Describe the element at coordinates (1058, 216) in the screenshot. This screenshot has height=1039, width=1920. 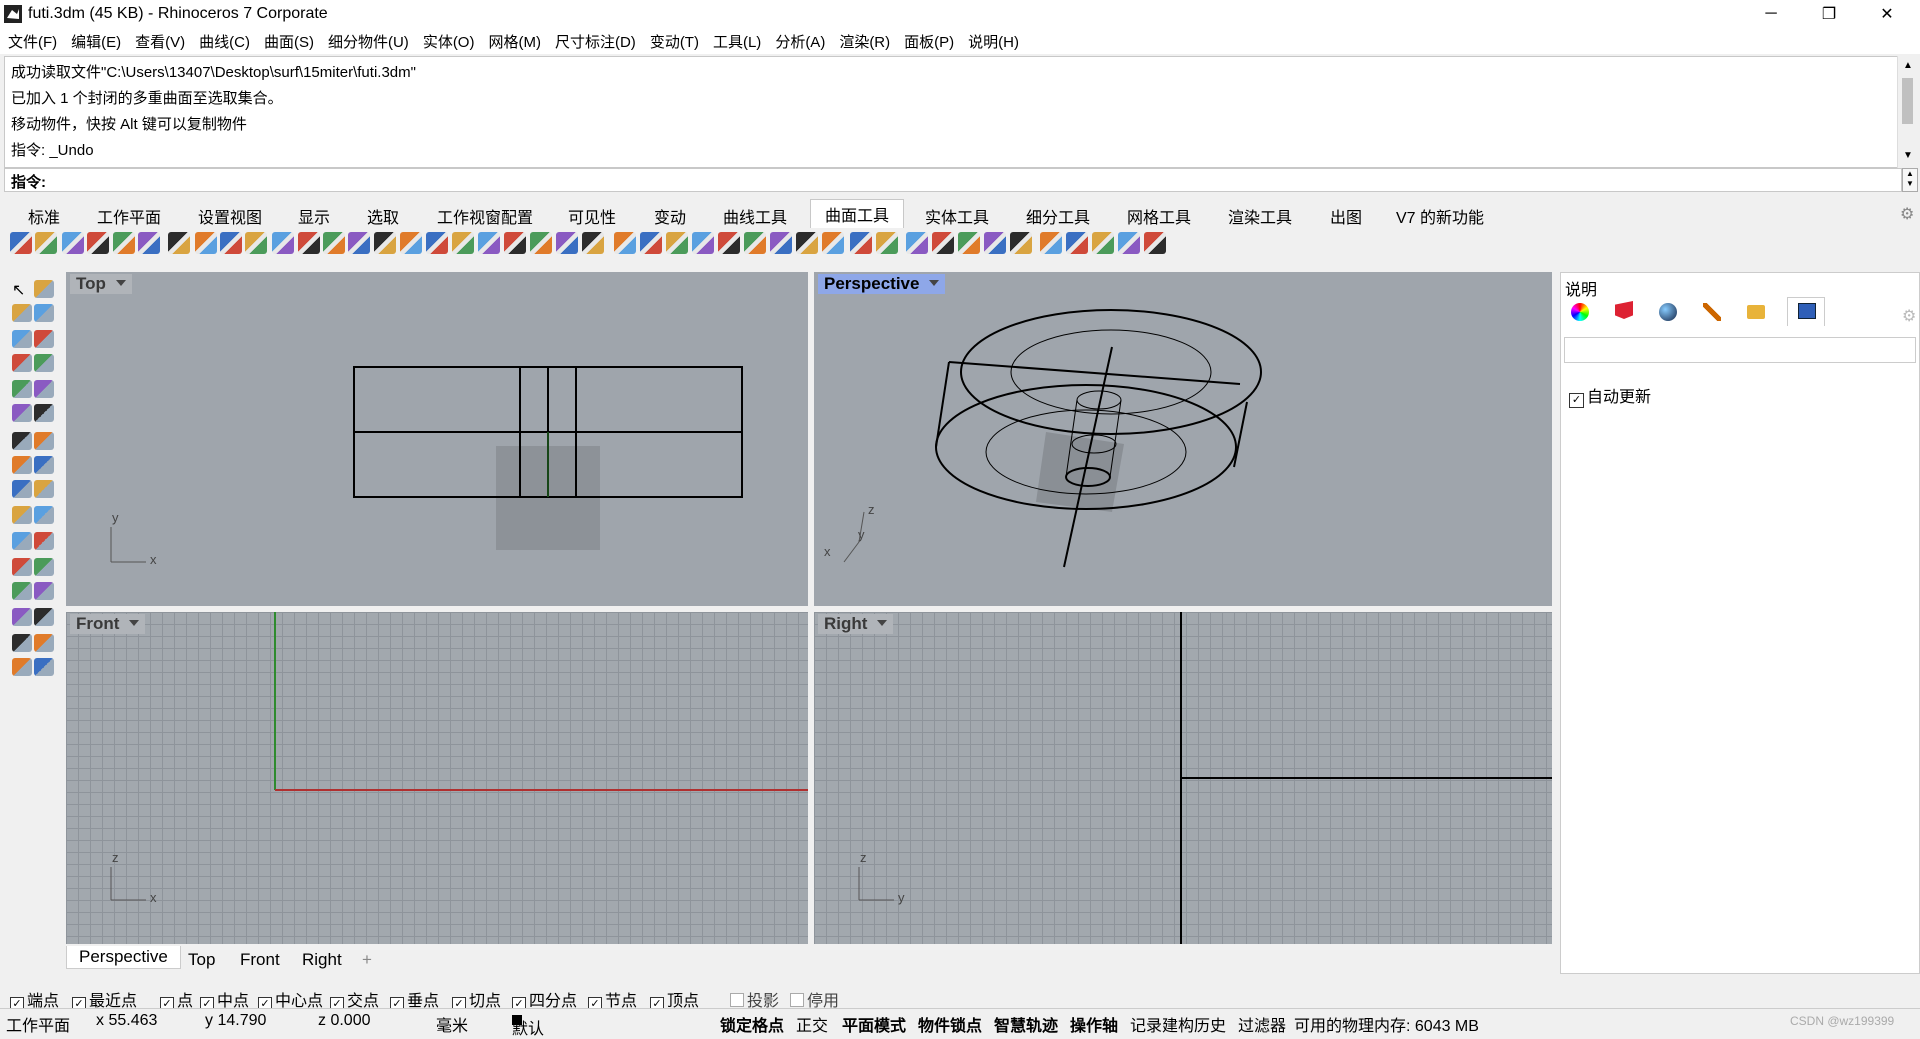
I see `tab-subd-tools: 细分工具` at that location.